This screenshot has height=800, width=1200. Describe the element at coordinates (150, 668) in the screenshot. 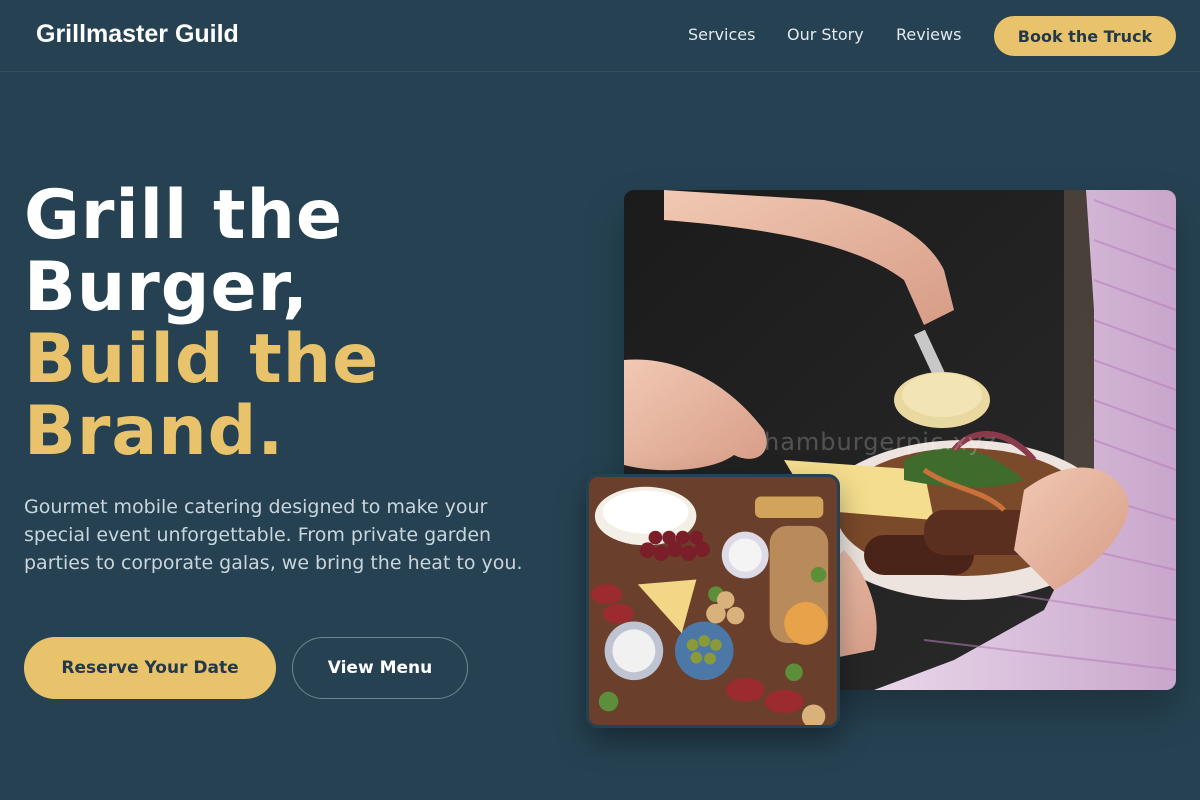

I see `reserve-date-button: Reserve Your Date` at that location.